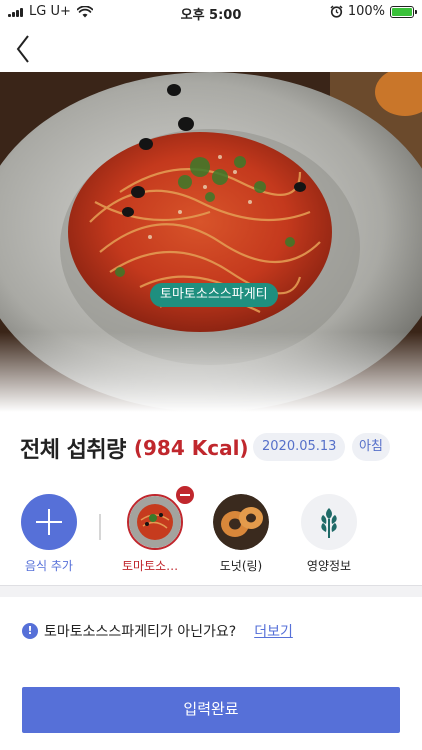 Image resolution: width=422 pixels, height=750 pixels. What do you see at coordinates (102, 632) in the screenshot?
I see `notice-food-name: 토마토소스스파게티` at bounding box center [102, 632].